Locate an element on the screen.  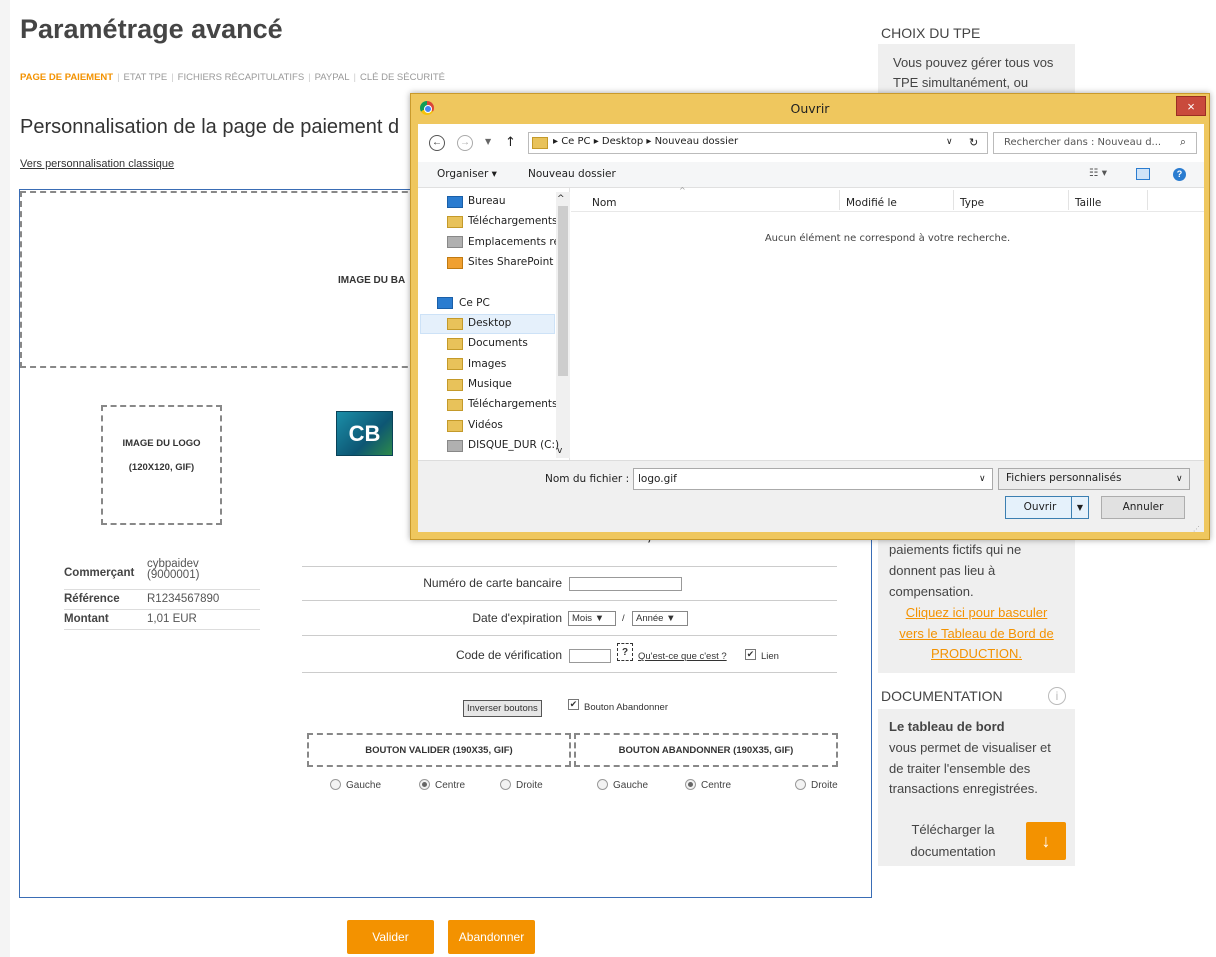
open-dropdown-icon: ▼ is located at coordinates (1080, 507).